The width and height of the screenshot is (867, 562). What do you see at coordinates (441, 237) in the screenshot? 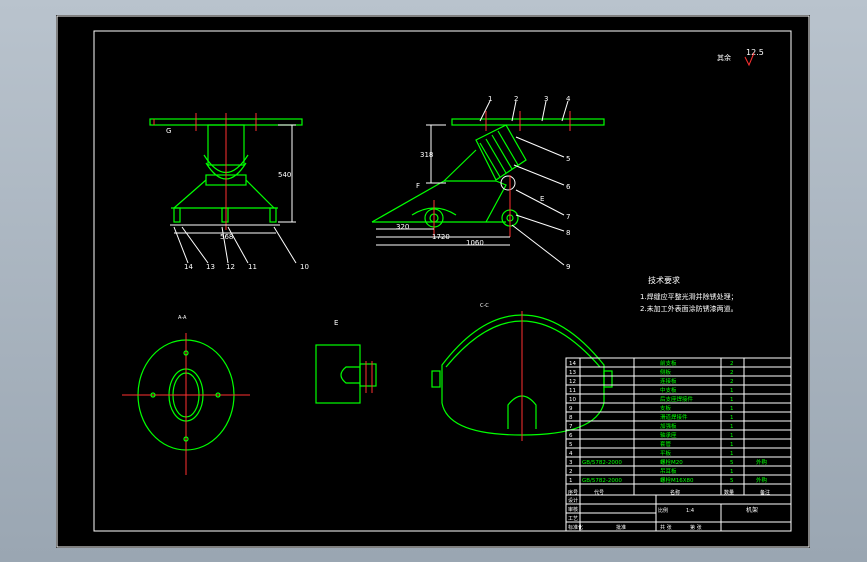
I see `dim-1720: 1720` at bounding box center [441, 237].